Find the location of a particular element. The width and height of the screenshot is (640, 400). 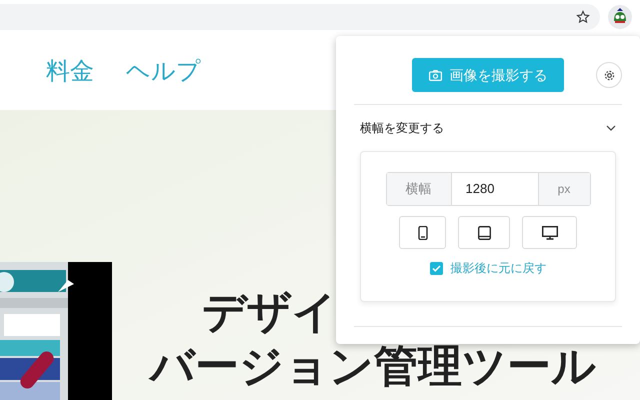

settings-button is located at coordinates (609, 75).